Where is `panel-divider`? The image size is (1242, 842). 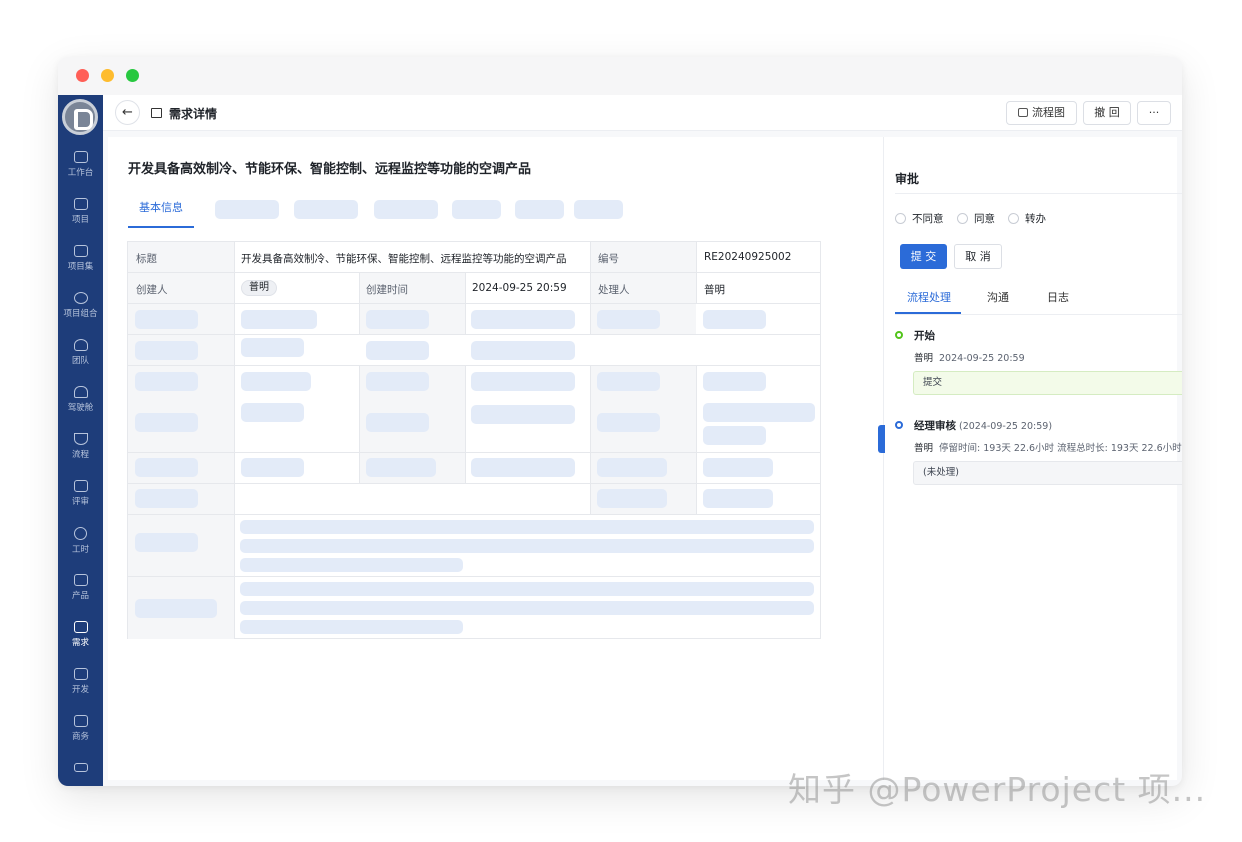 panel-divider is located at coordinates (883, 458).